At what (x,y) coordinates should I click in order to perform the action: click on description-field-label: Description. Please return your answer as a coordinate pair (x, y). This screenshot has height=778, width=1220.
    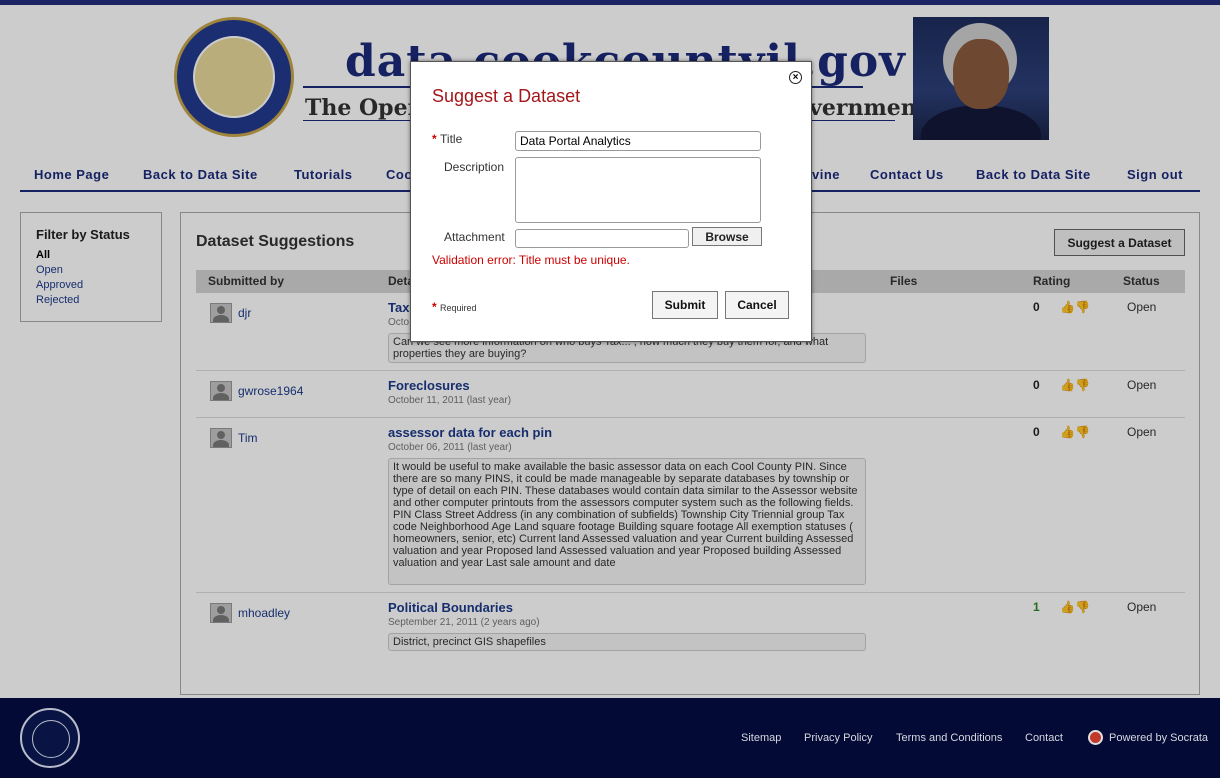
    Looking at the image, I should click on (474, 167).